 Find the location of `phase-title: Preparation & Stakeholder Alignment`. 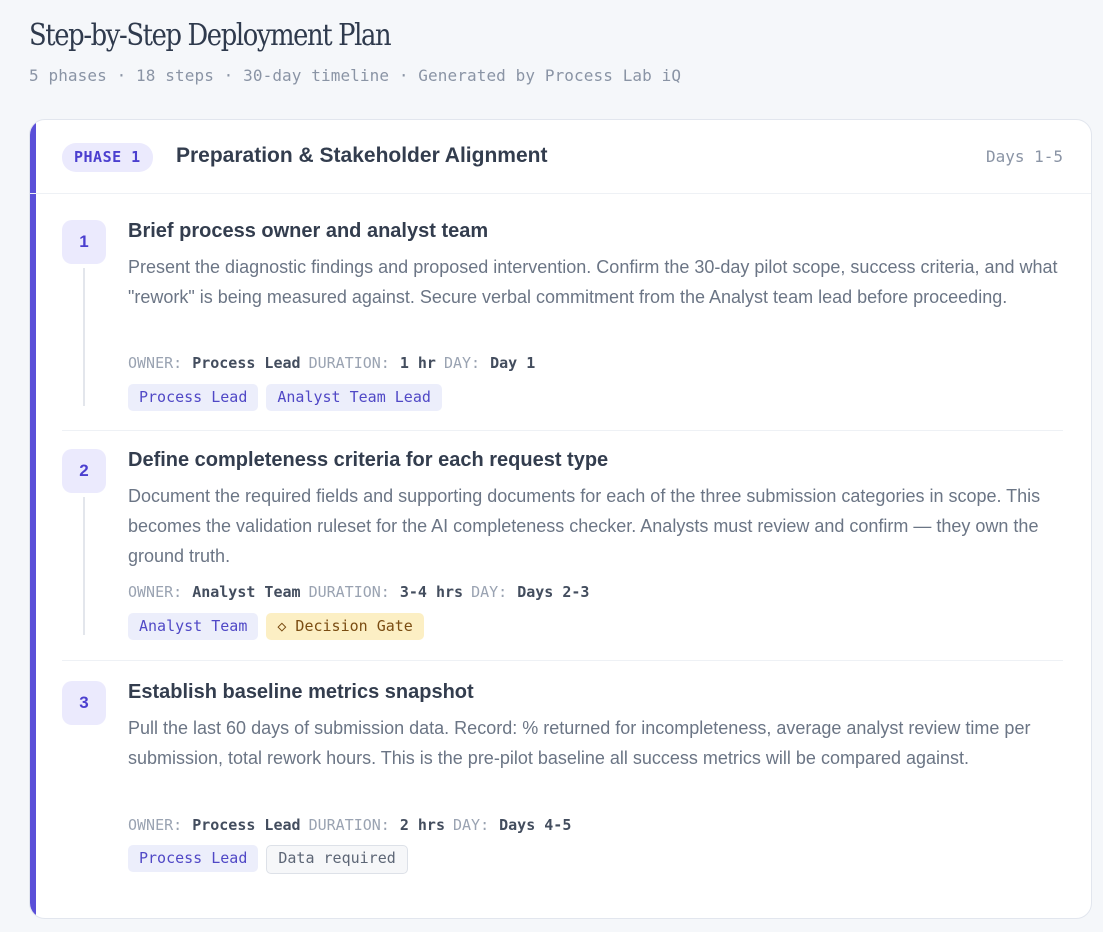

phase-title: Preparation & Stakeholder Alignment is located at coordinates (362, 155).